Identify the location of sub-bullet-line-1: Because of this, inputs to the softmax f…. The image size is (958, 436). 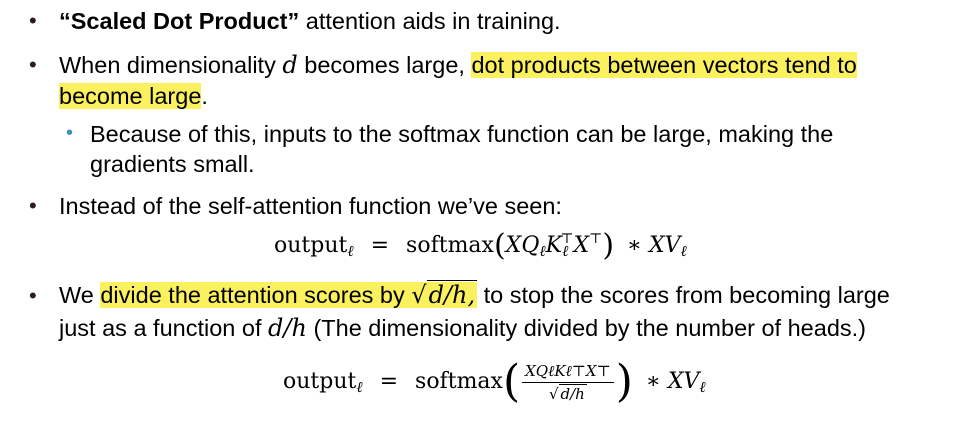
(462, 134).